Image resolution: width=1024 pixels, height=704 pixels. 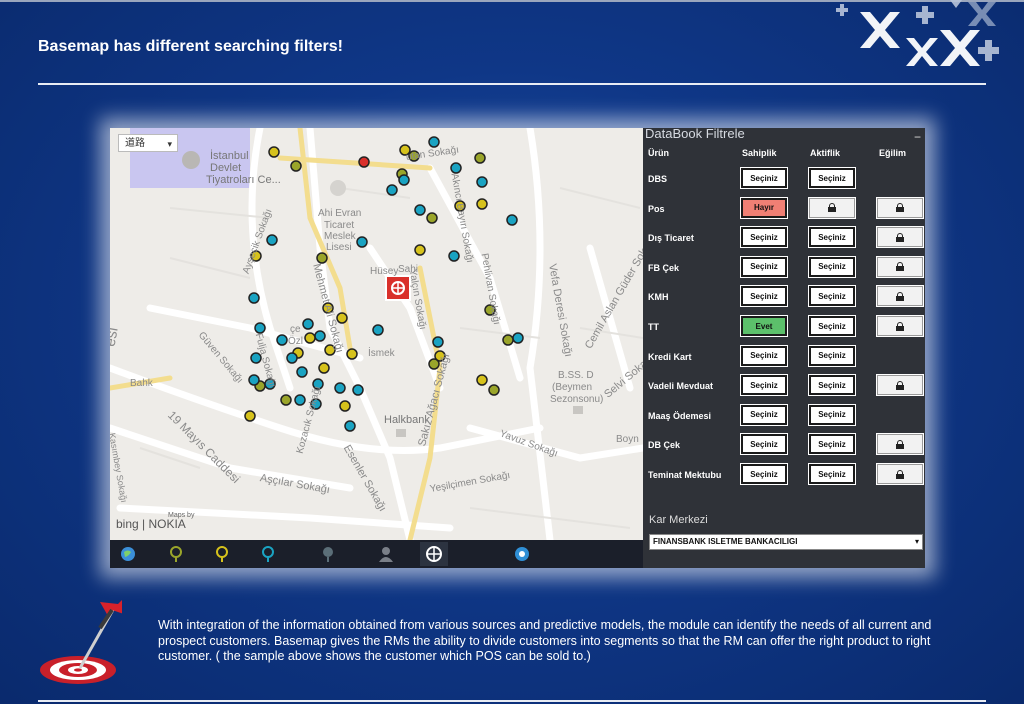 What do you see at coordinates (339, 225) in the screenshot?
I see `map-label: Ticaret` at bounding box center [339, 225].